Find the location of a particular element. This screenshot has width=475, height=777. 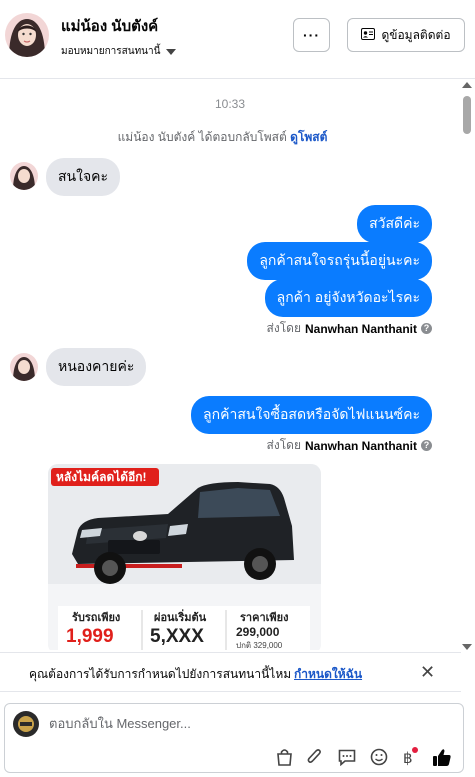

caret-down-icon is located at coordinates (171, 51).